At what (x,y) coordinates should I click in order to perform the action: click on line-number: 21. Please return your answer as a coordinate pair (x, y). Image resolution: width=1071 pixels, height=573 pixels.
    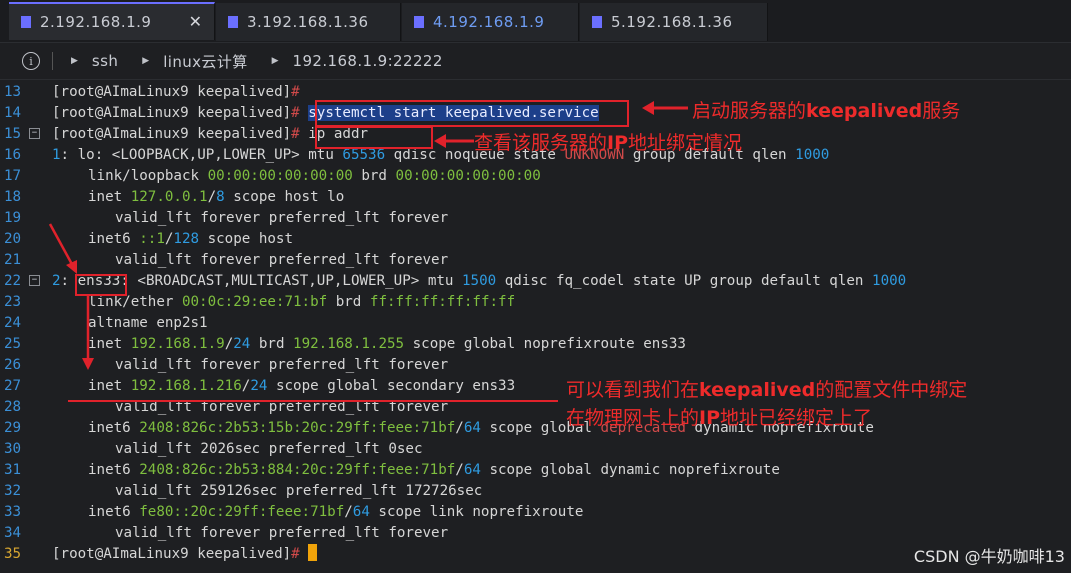
    Looking at the image, I should click on (13, 260).